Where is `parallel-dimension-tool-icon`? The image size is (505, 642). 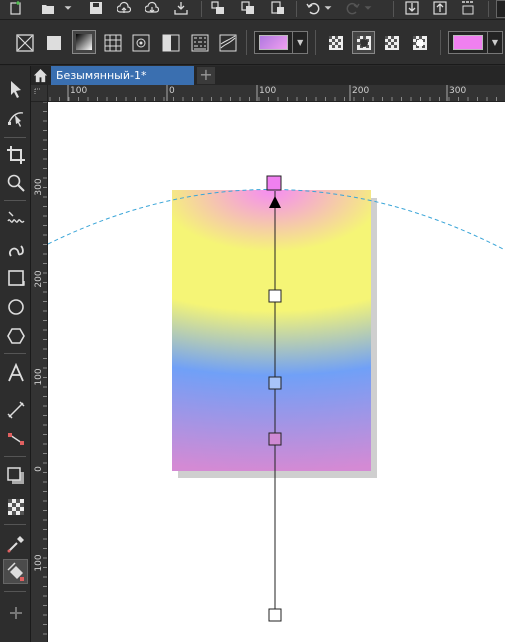
parallel-dimension-tool-icon is located at coordinates (15, 409).